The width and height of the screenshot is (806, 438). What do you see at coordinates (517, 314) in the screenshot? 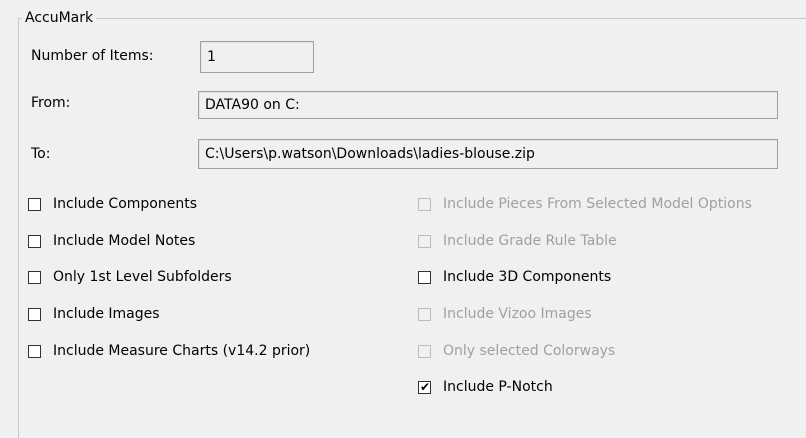
I see `include-vizoo-images-label: Include Vizoo Images` at bounding box center [517, 314].